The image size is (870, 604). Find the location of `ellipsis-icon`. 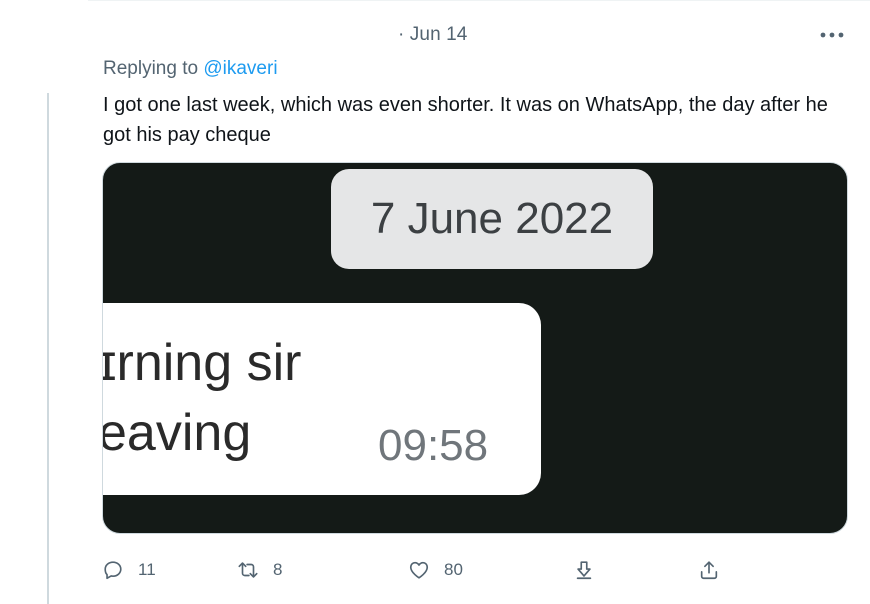

ellipsis-icon is located at coordinates (832, 35).